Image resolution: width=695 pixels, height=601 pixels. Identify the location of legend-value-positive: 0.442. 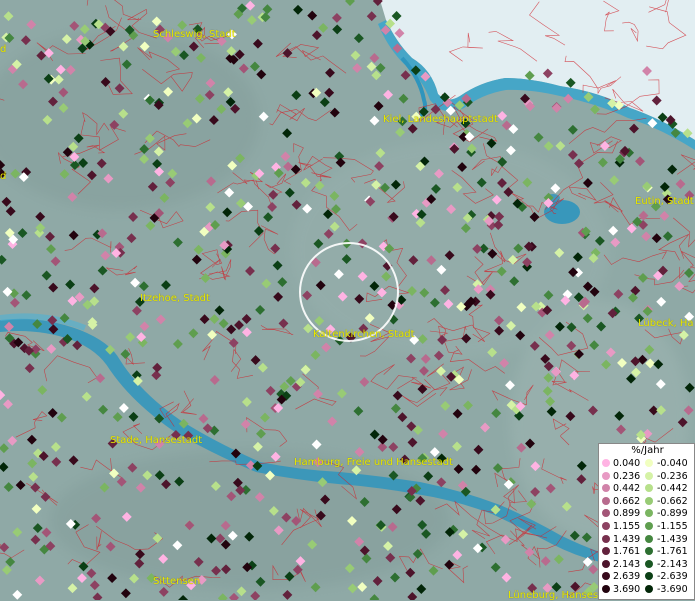
(627, 489).